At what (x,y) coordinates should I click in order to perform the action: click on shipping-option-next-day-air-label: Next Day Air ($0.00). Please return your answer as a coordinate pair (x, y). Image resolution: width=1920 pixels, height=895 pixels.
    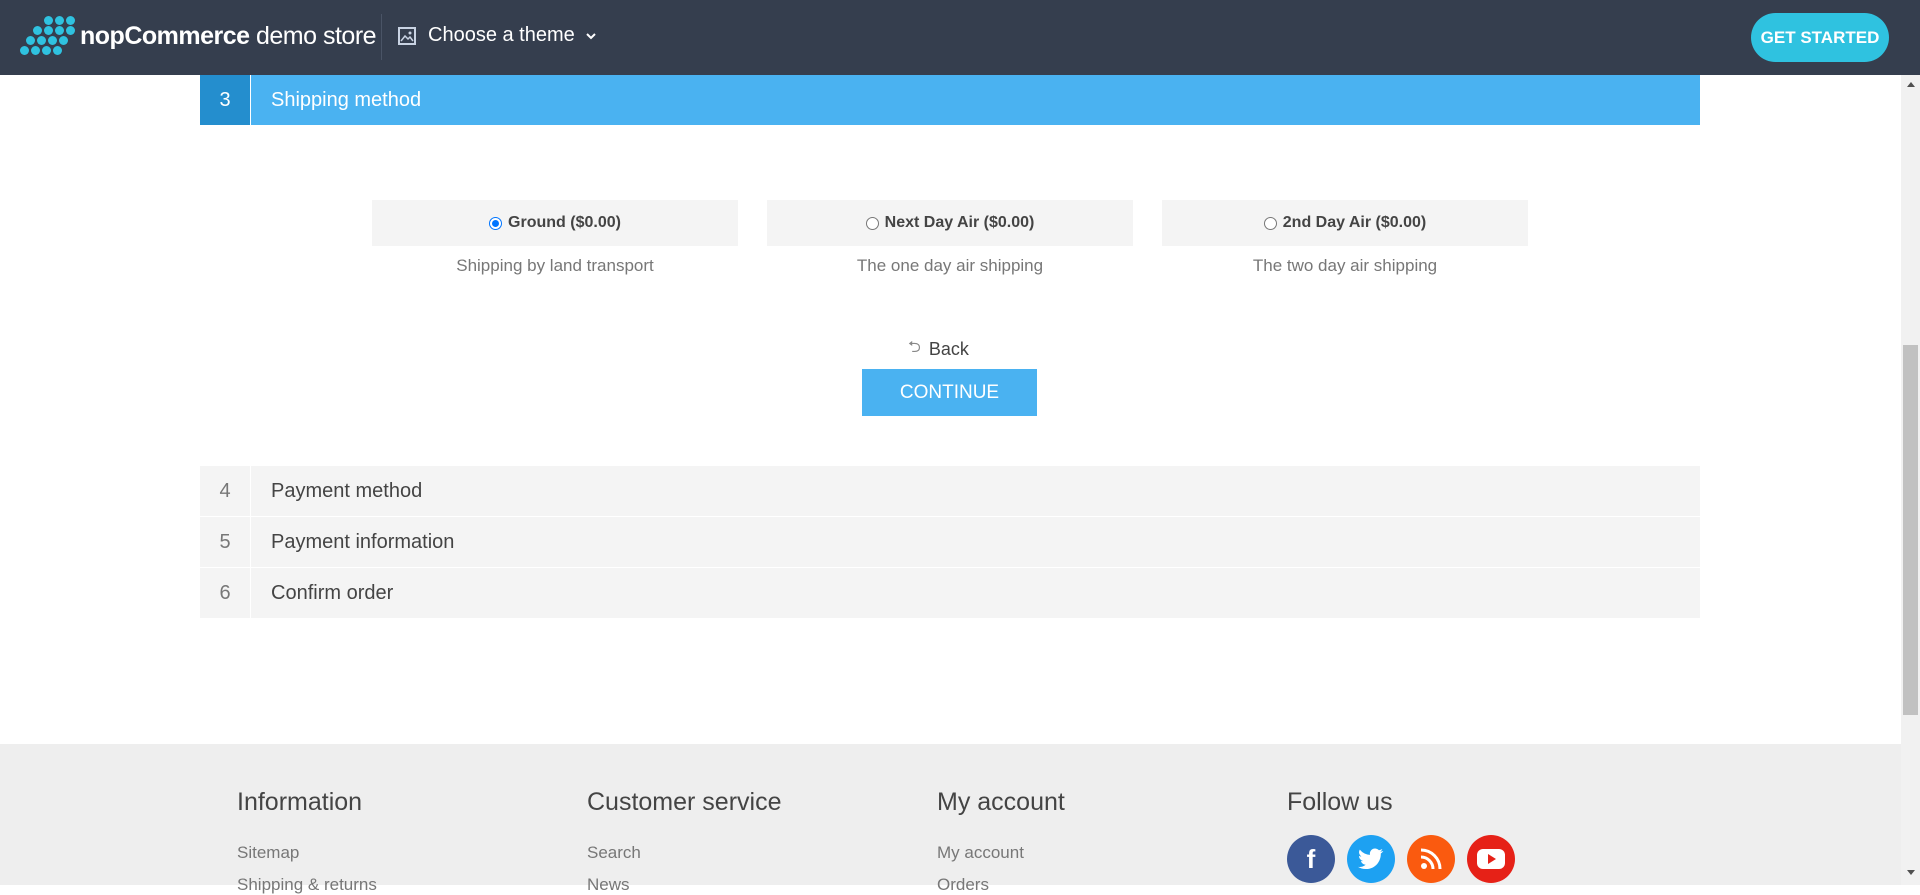
    Looking at the image, I should click on (950, 223).